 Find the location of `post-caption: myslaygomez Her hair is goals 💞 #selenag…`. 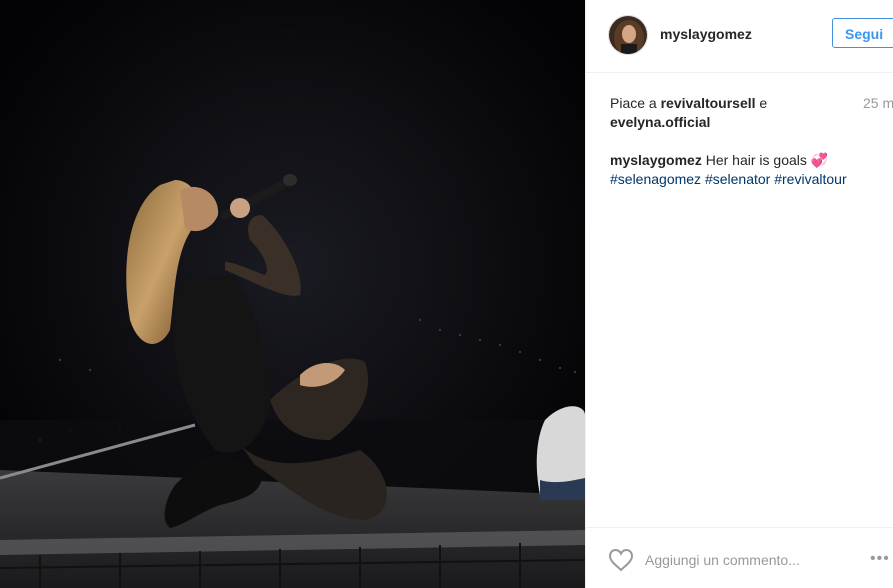

post-caption: myslaygomez Her hair is goals 💞 #selenag… is located at coordinates (745, 170).